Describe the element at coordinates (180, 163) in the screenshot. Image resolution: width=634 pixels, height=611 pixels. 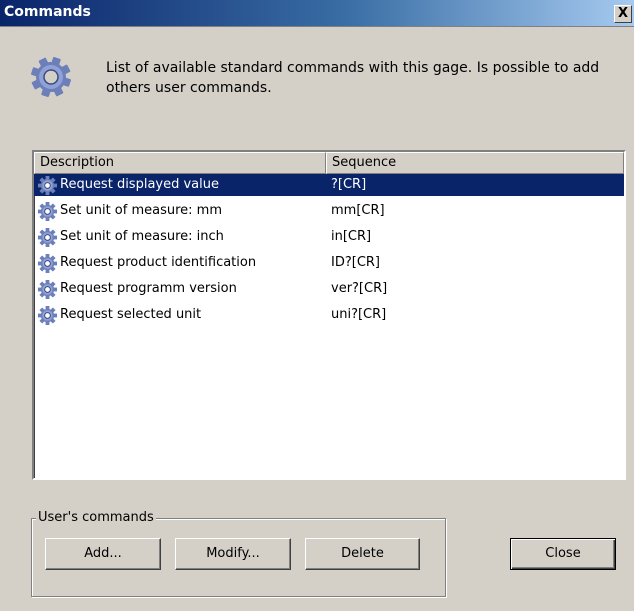
I see `column-header-description: Description` at that location.